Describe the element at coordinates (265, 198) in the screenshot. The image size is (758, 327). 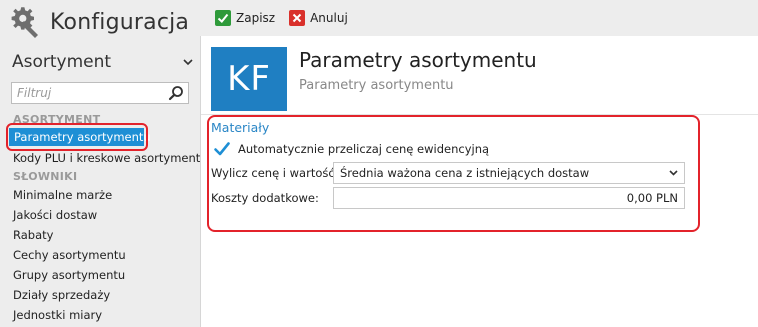
I see `additional-costs-label: Koszty dodatkowe:` at that location.